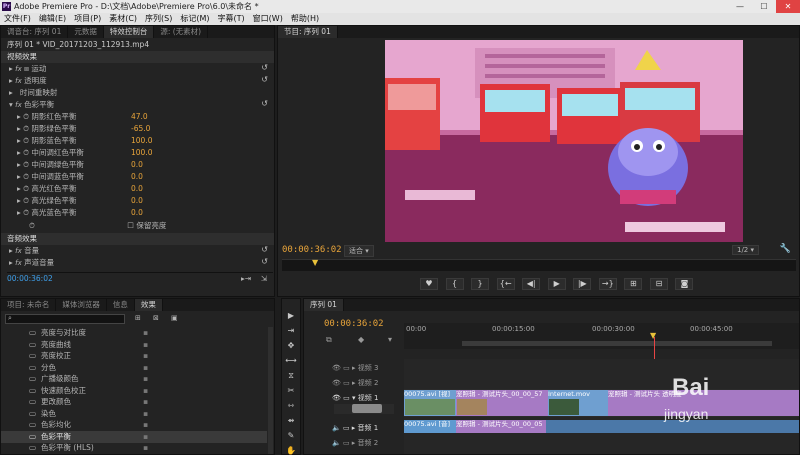 The image size is (800, 455). Describe the element at coordinates (270, 390) in the screenshot. I see `effects-scrollbar` at that location.